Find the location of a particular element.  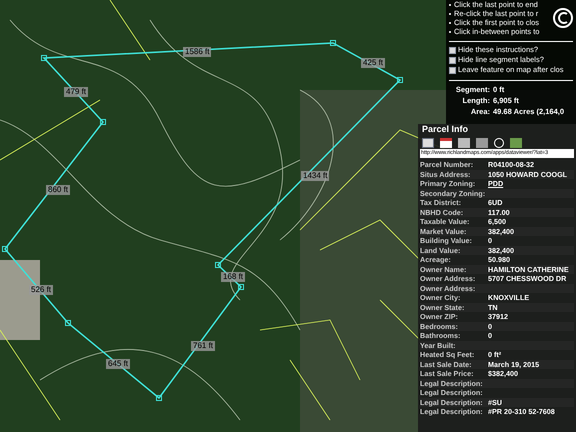

segment-length-label: 479 ft is located at coordinates (76, 92).